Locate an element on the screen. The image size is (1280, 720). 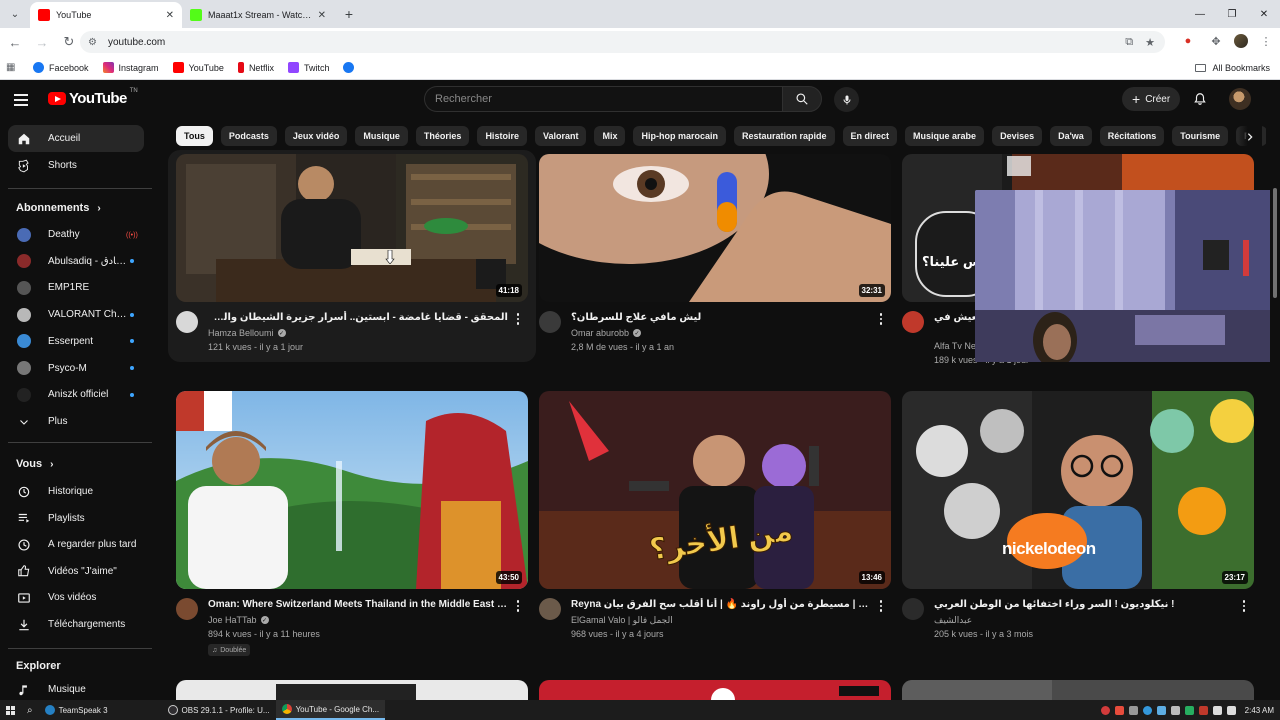
sidebar-item-home: Accueil is located at coordinates (76, 138).